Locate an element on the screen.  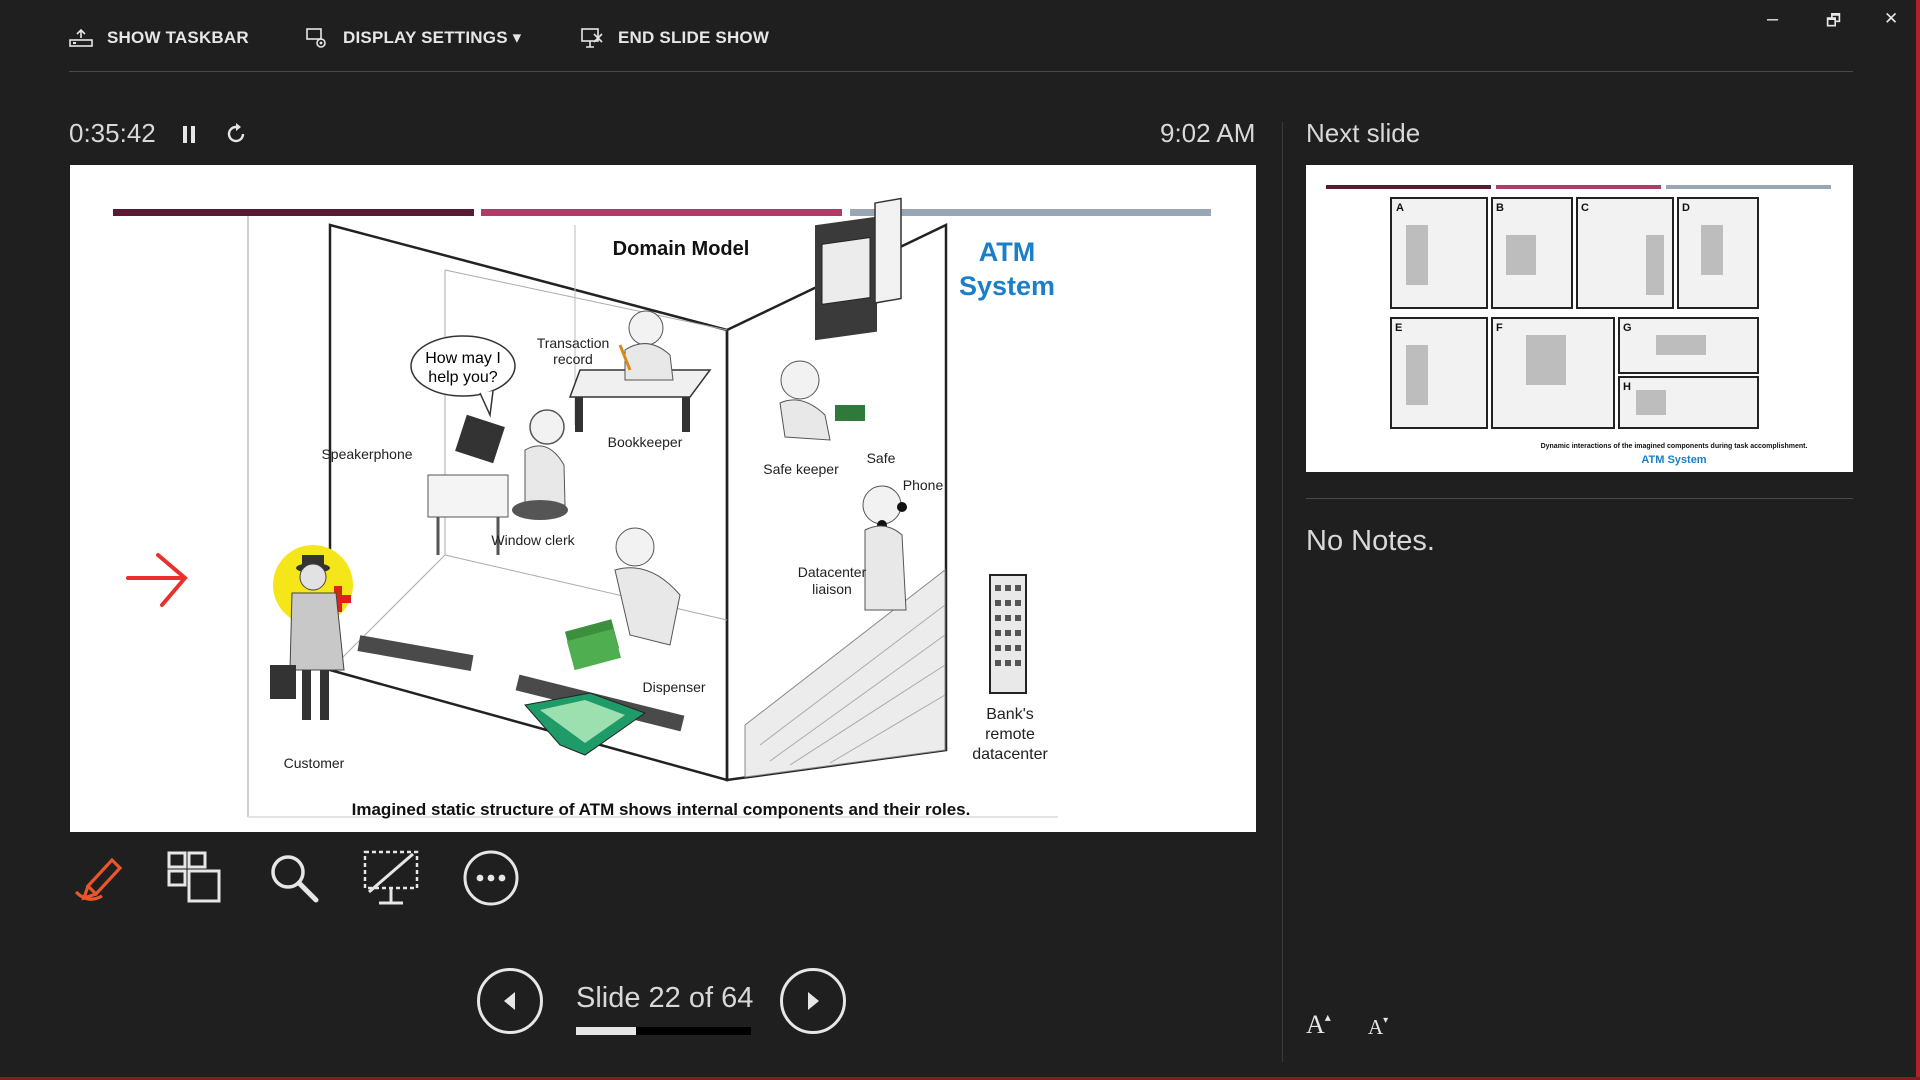
label-dispenser: Dispenser is located at coordinates (673, 687).